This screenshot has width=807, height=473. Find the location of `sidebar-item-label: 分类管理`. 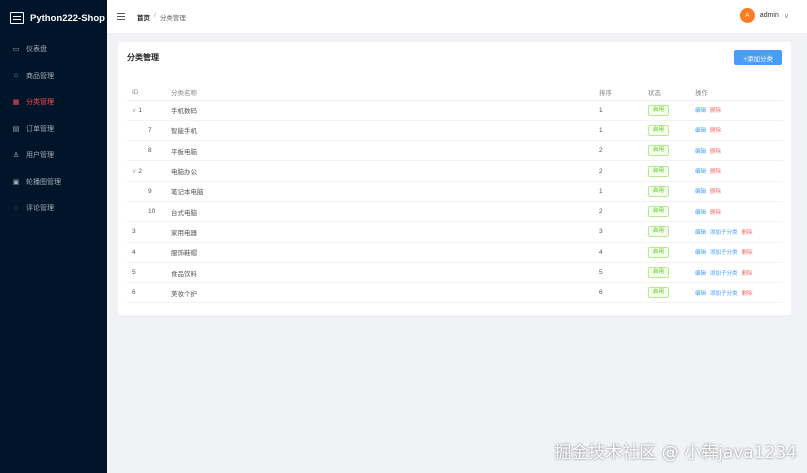

sidebar-item-label: 分类管理 is located at coordinates (40, 103).